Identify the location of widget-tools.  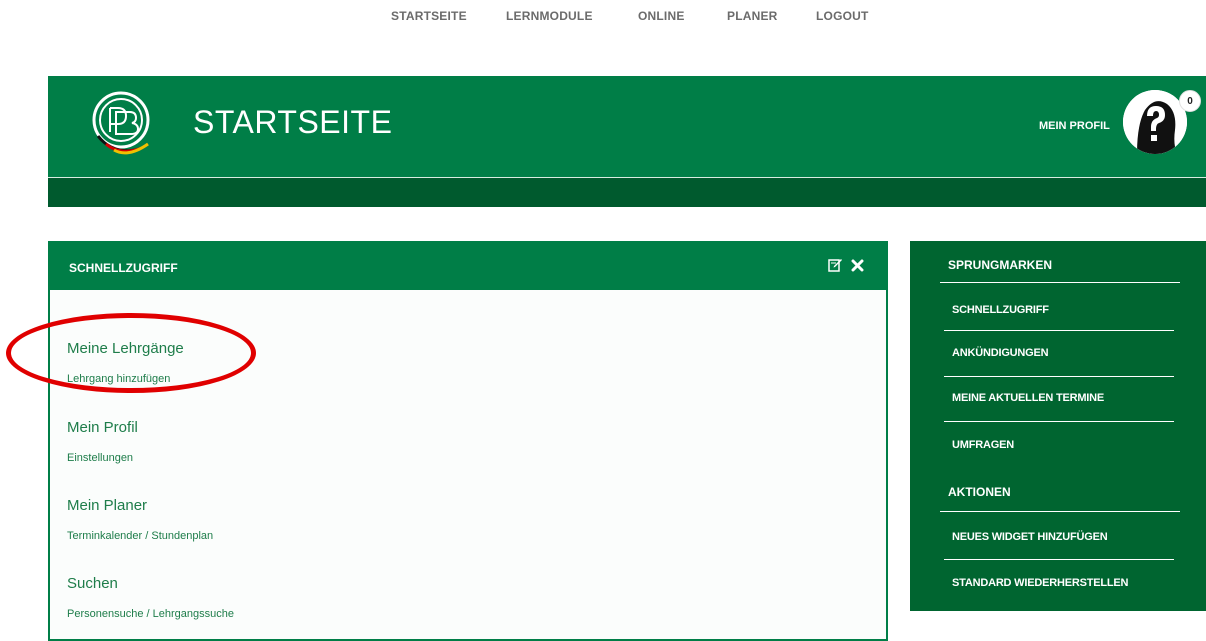
(844, 266).